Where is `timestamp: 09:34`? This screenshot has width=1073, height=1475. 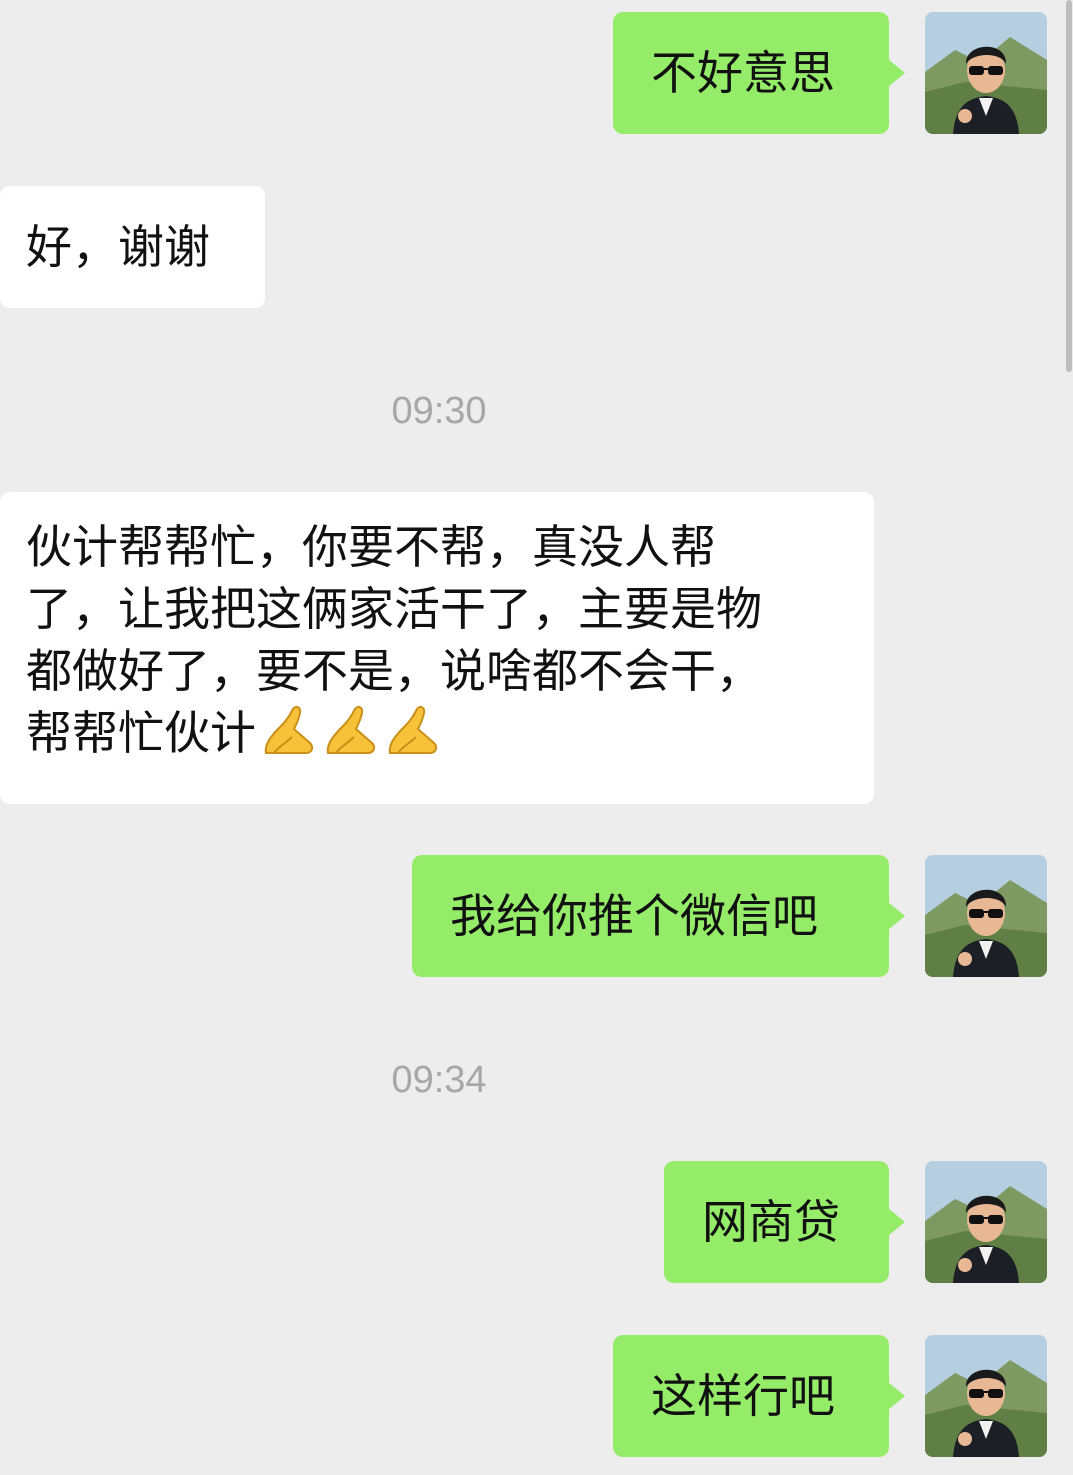 timestamp: 09:34 is located at coordinates (439, 1080).